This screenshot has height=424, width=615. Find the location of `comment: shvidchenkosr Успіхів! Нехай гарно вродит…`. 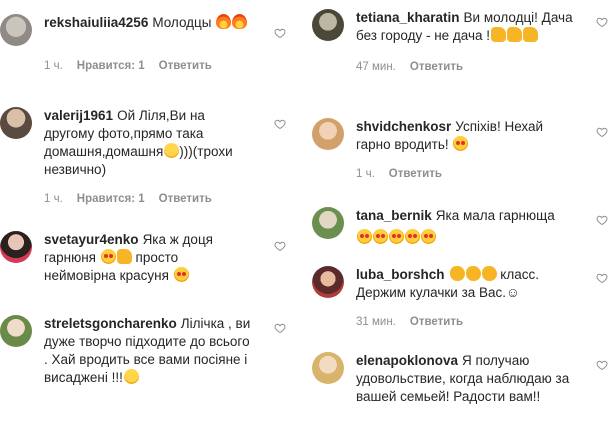

comment: shvidchenkosr Успіхів! Нехай гарно вродит… is located at coordinates (447, 149).